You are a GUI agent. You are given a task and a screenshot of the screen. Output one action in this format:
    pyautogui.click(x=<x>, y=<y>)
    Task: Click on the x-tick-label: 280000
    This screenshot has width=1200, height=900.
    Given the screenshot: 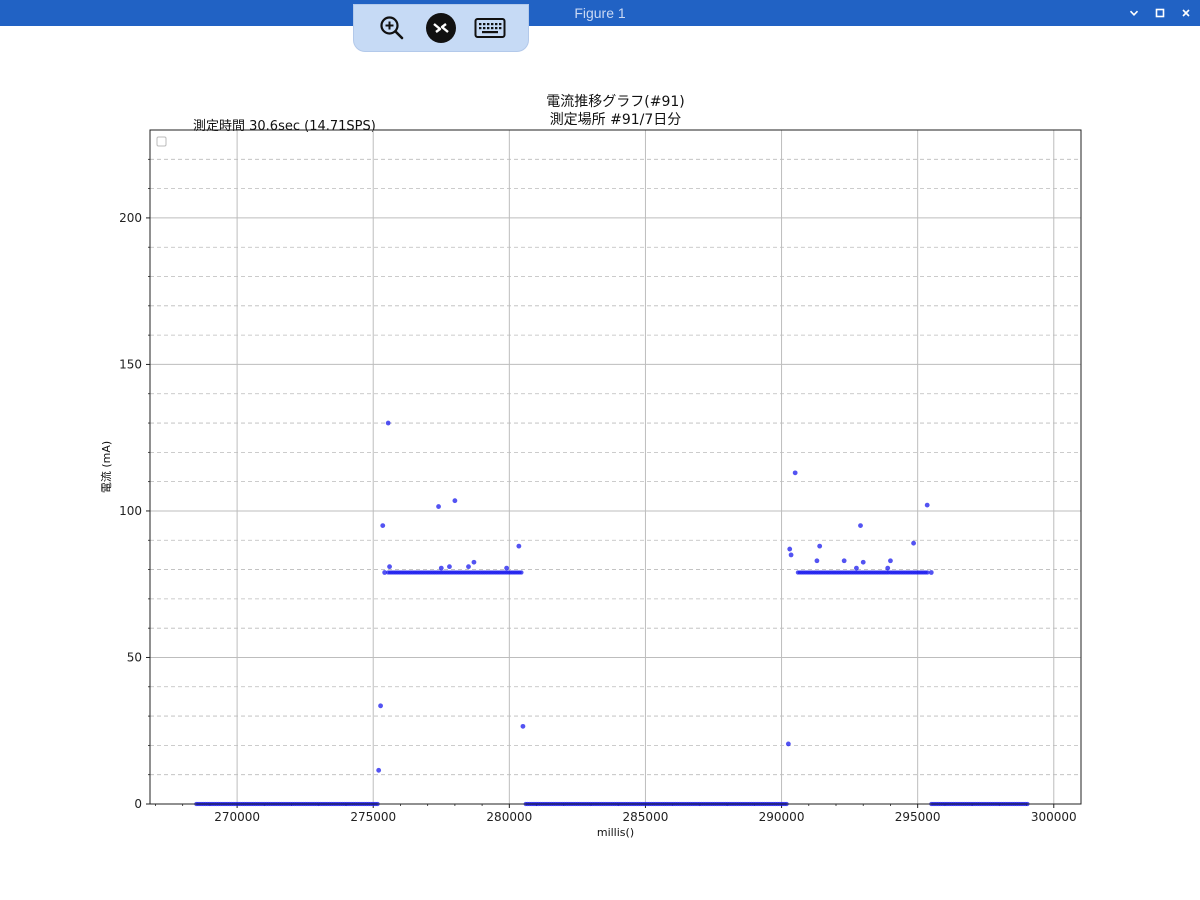 What is the action you would take?
    pyautogui.click(x=509, y=817)
    